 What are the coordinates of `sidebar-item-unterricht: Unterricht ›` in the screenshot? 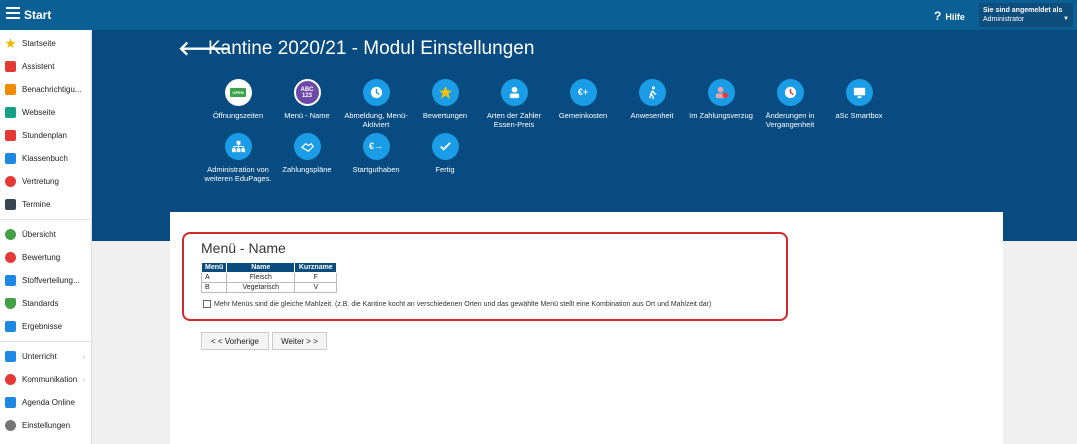 It's located at (45, 356).